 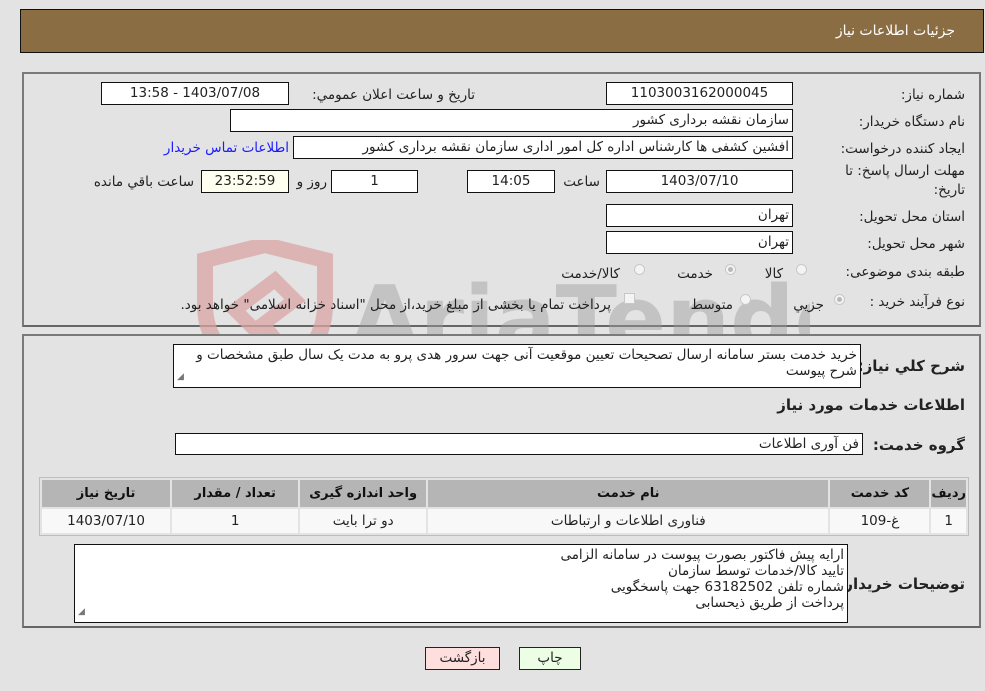 I want to click on category-goods-service-radio, so click(x=639, y=269).